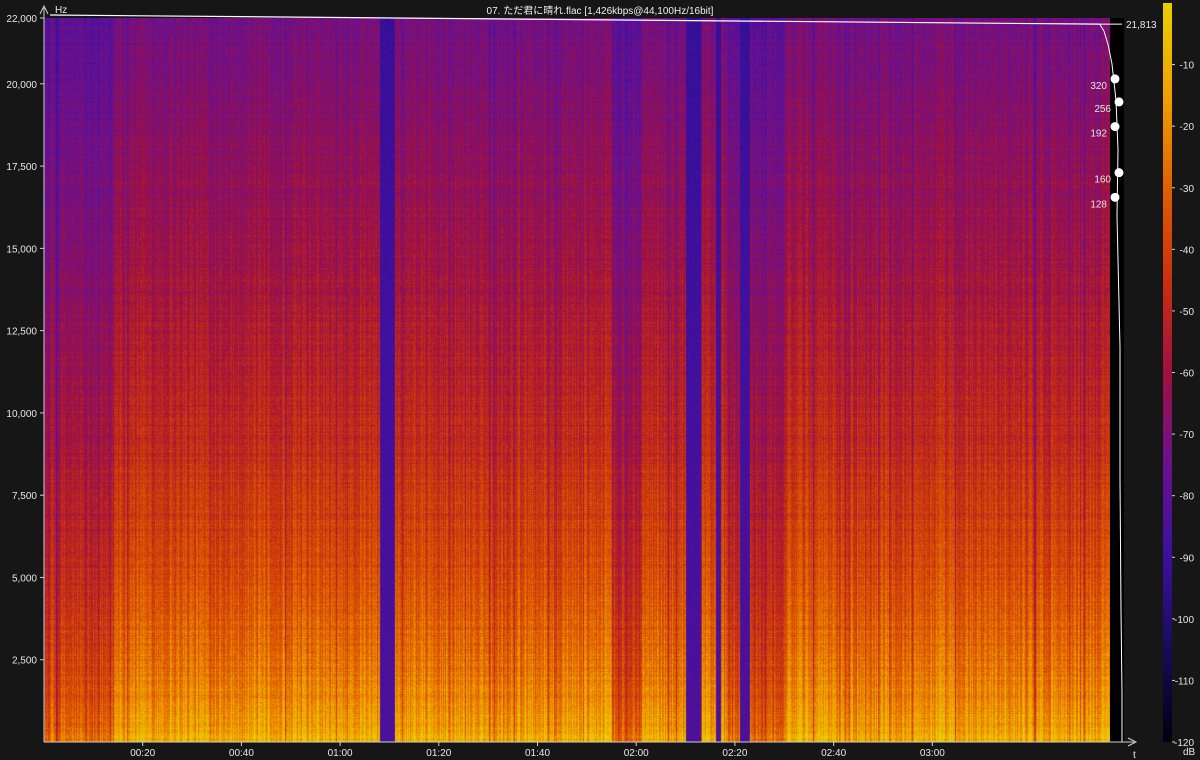  Describe the element at coordinates (21, 332) in the screenshot. I see `y-tick-label: 12,500` at that location.